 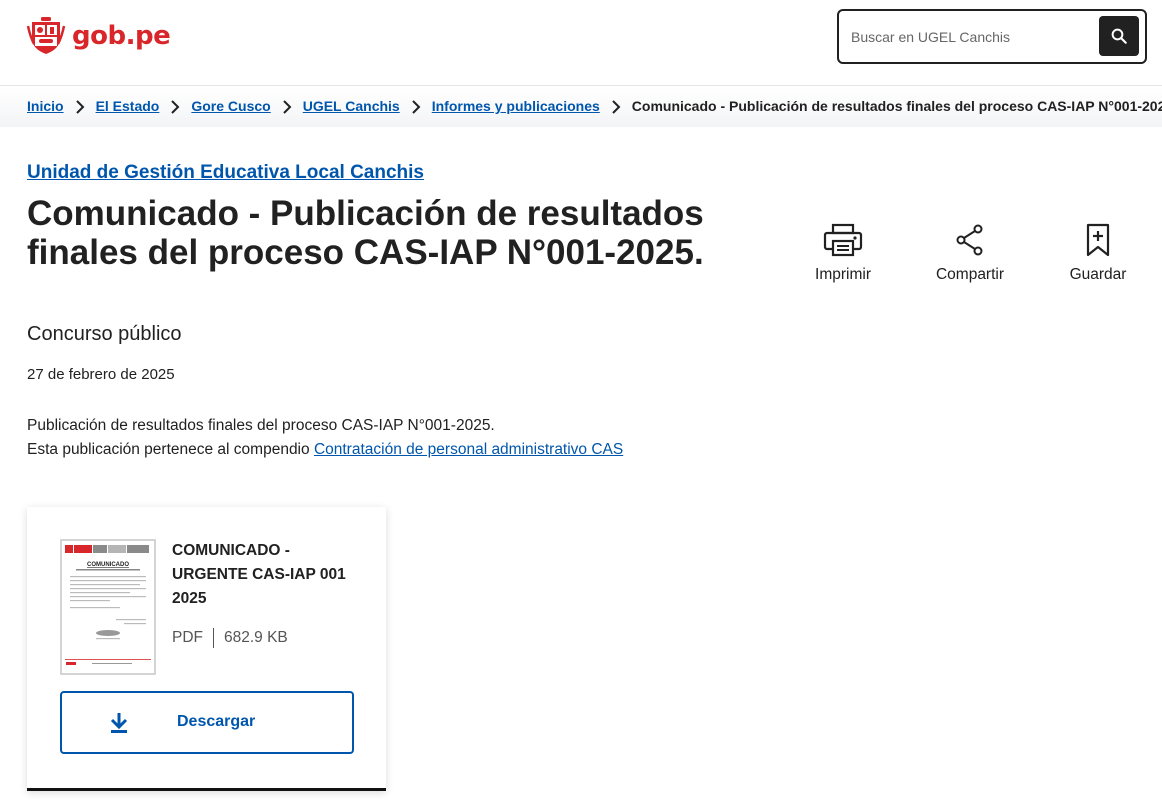 I want to click on breadcrumb-item-gore-cusco: Gore Cusco, so click(x=230, y=106).